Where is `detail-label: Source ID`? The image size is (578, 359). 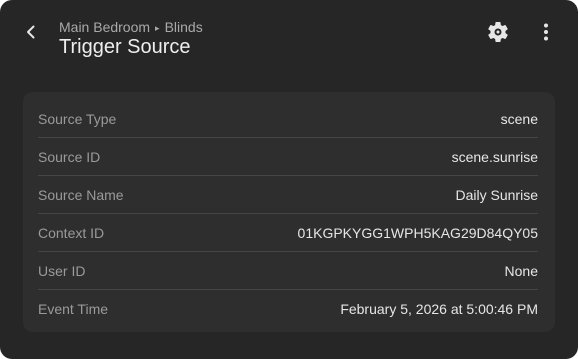 detail-label: Source ID is located at coordinates (69, 156).